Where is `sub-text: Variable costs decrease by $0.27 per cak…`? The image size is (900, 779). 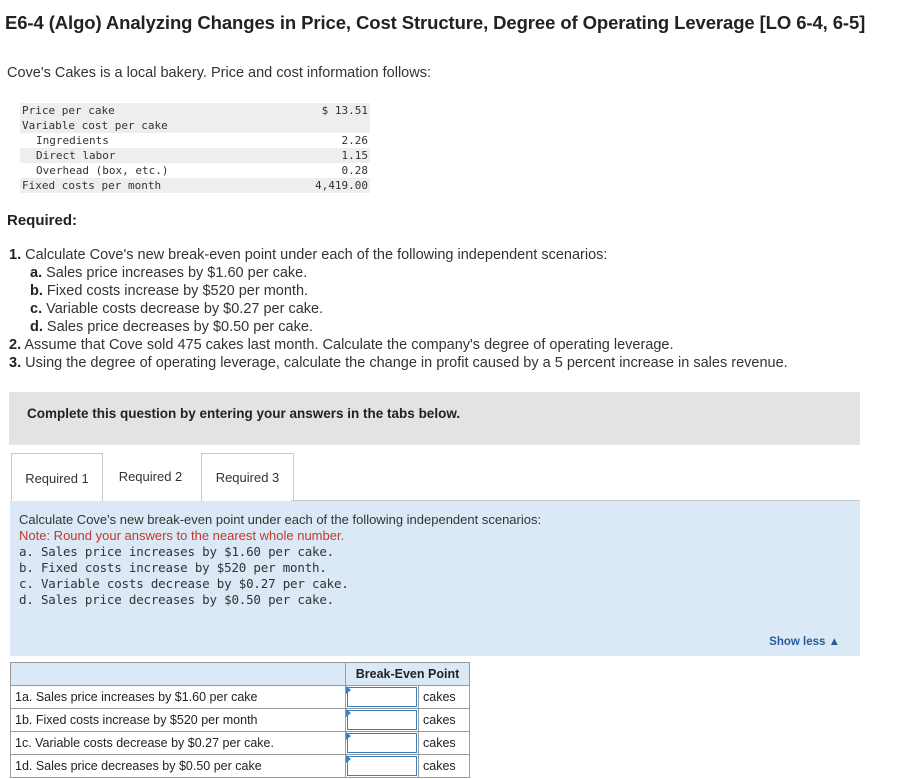 sub-text: Variable costs decrease by $0.27 per cak… is located at coordinates (185, 309).